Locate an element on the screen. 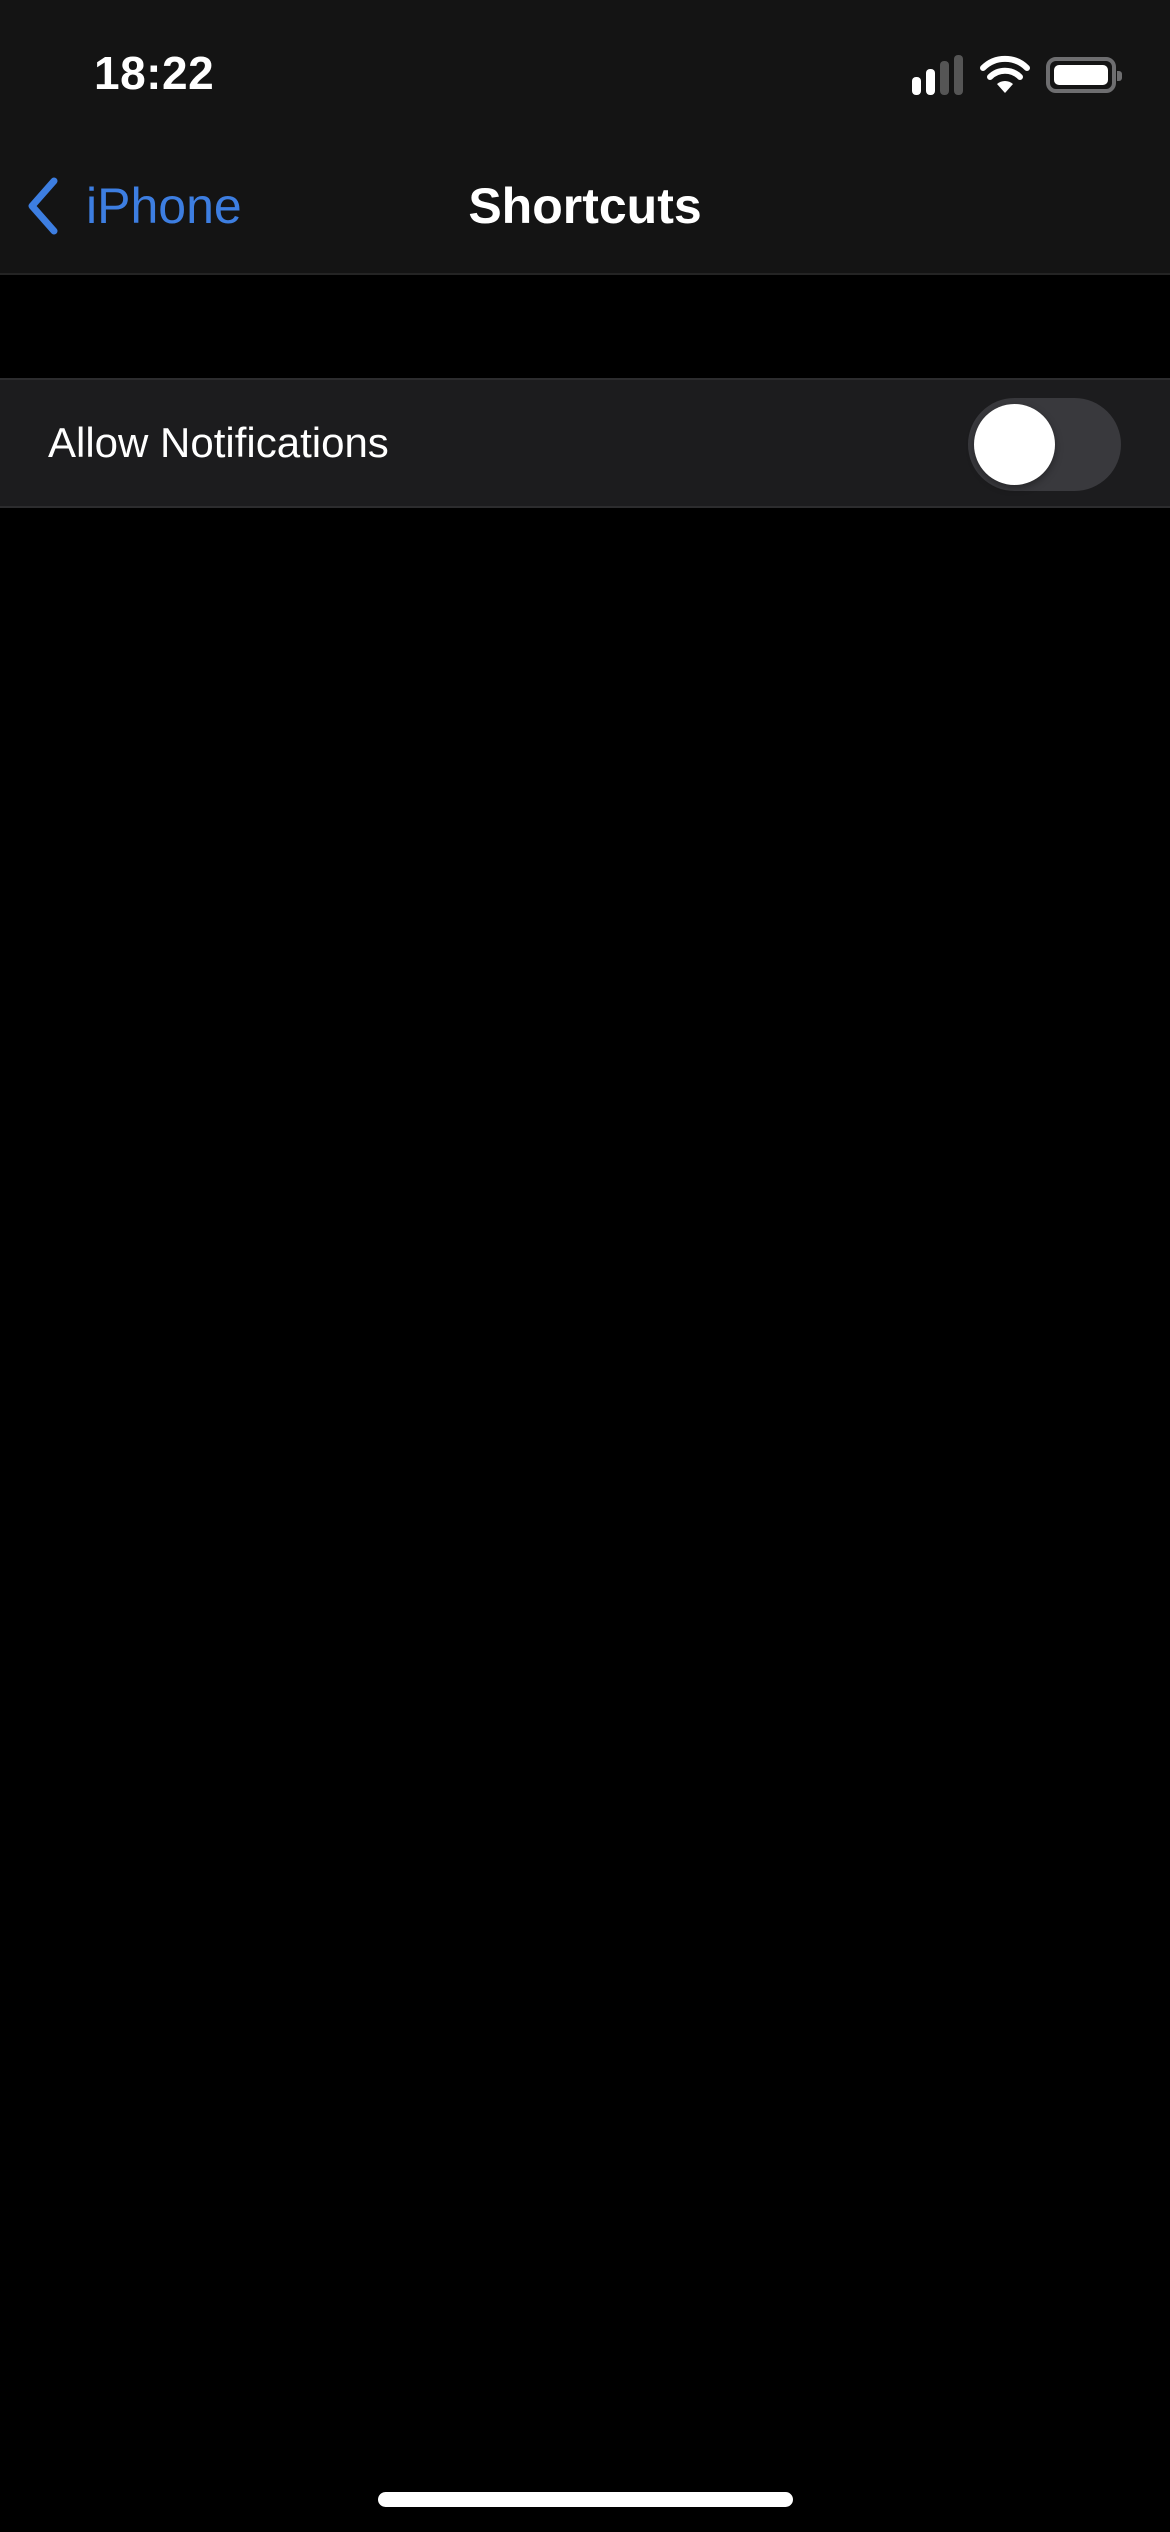  allow-notifications-toggle is located at coordinates (1044, 444).